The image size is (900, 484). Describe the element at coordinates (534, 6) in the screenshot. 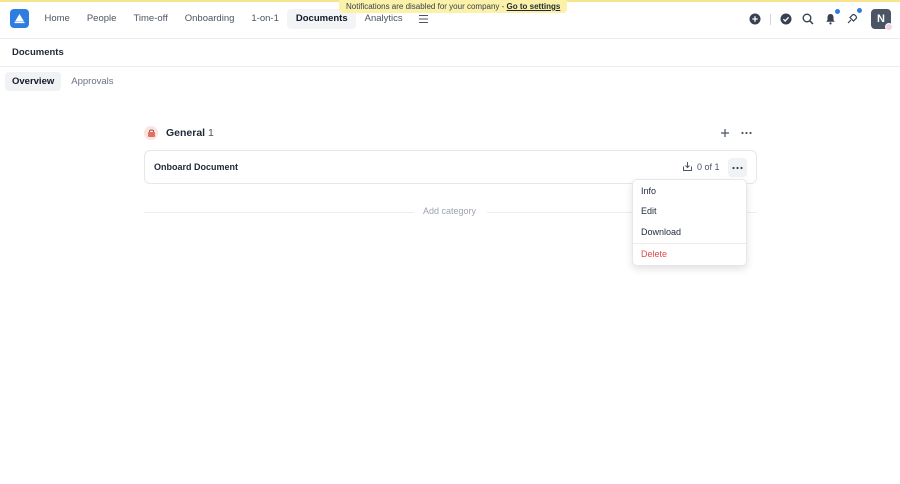

I see `go-to-settings-link: Go to settings` at that location.